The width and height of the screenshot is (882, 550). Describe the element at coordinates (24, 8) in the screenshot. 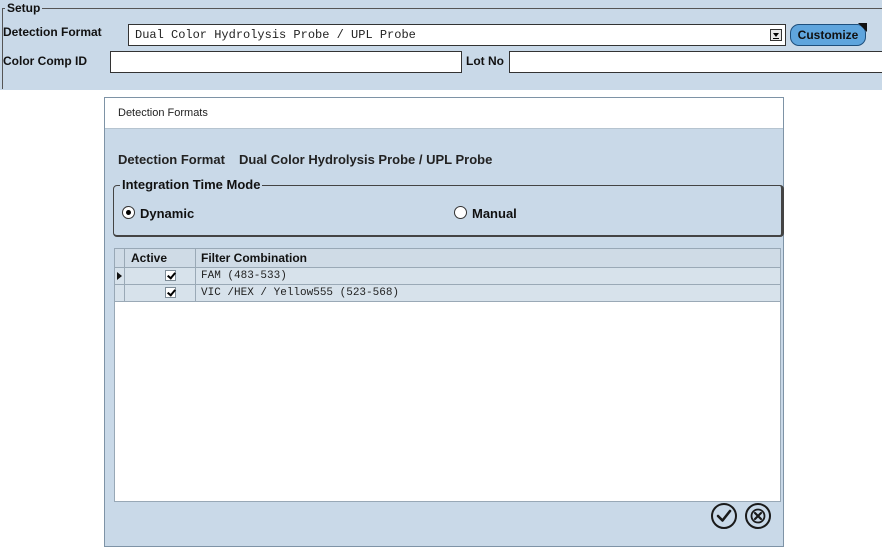

I see `setup-legend: Setup` at that location.